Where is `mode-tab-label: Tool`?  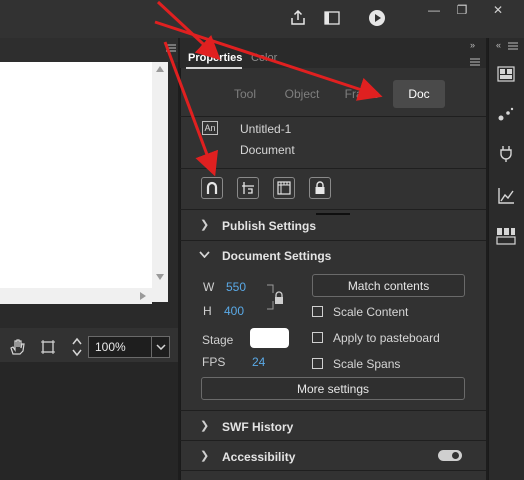 mode-tab-label: Tool is located at coordinates (244, 94).